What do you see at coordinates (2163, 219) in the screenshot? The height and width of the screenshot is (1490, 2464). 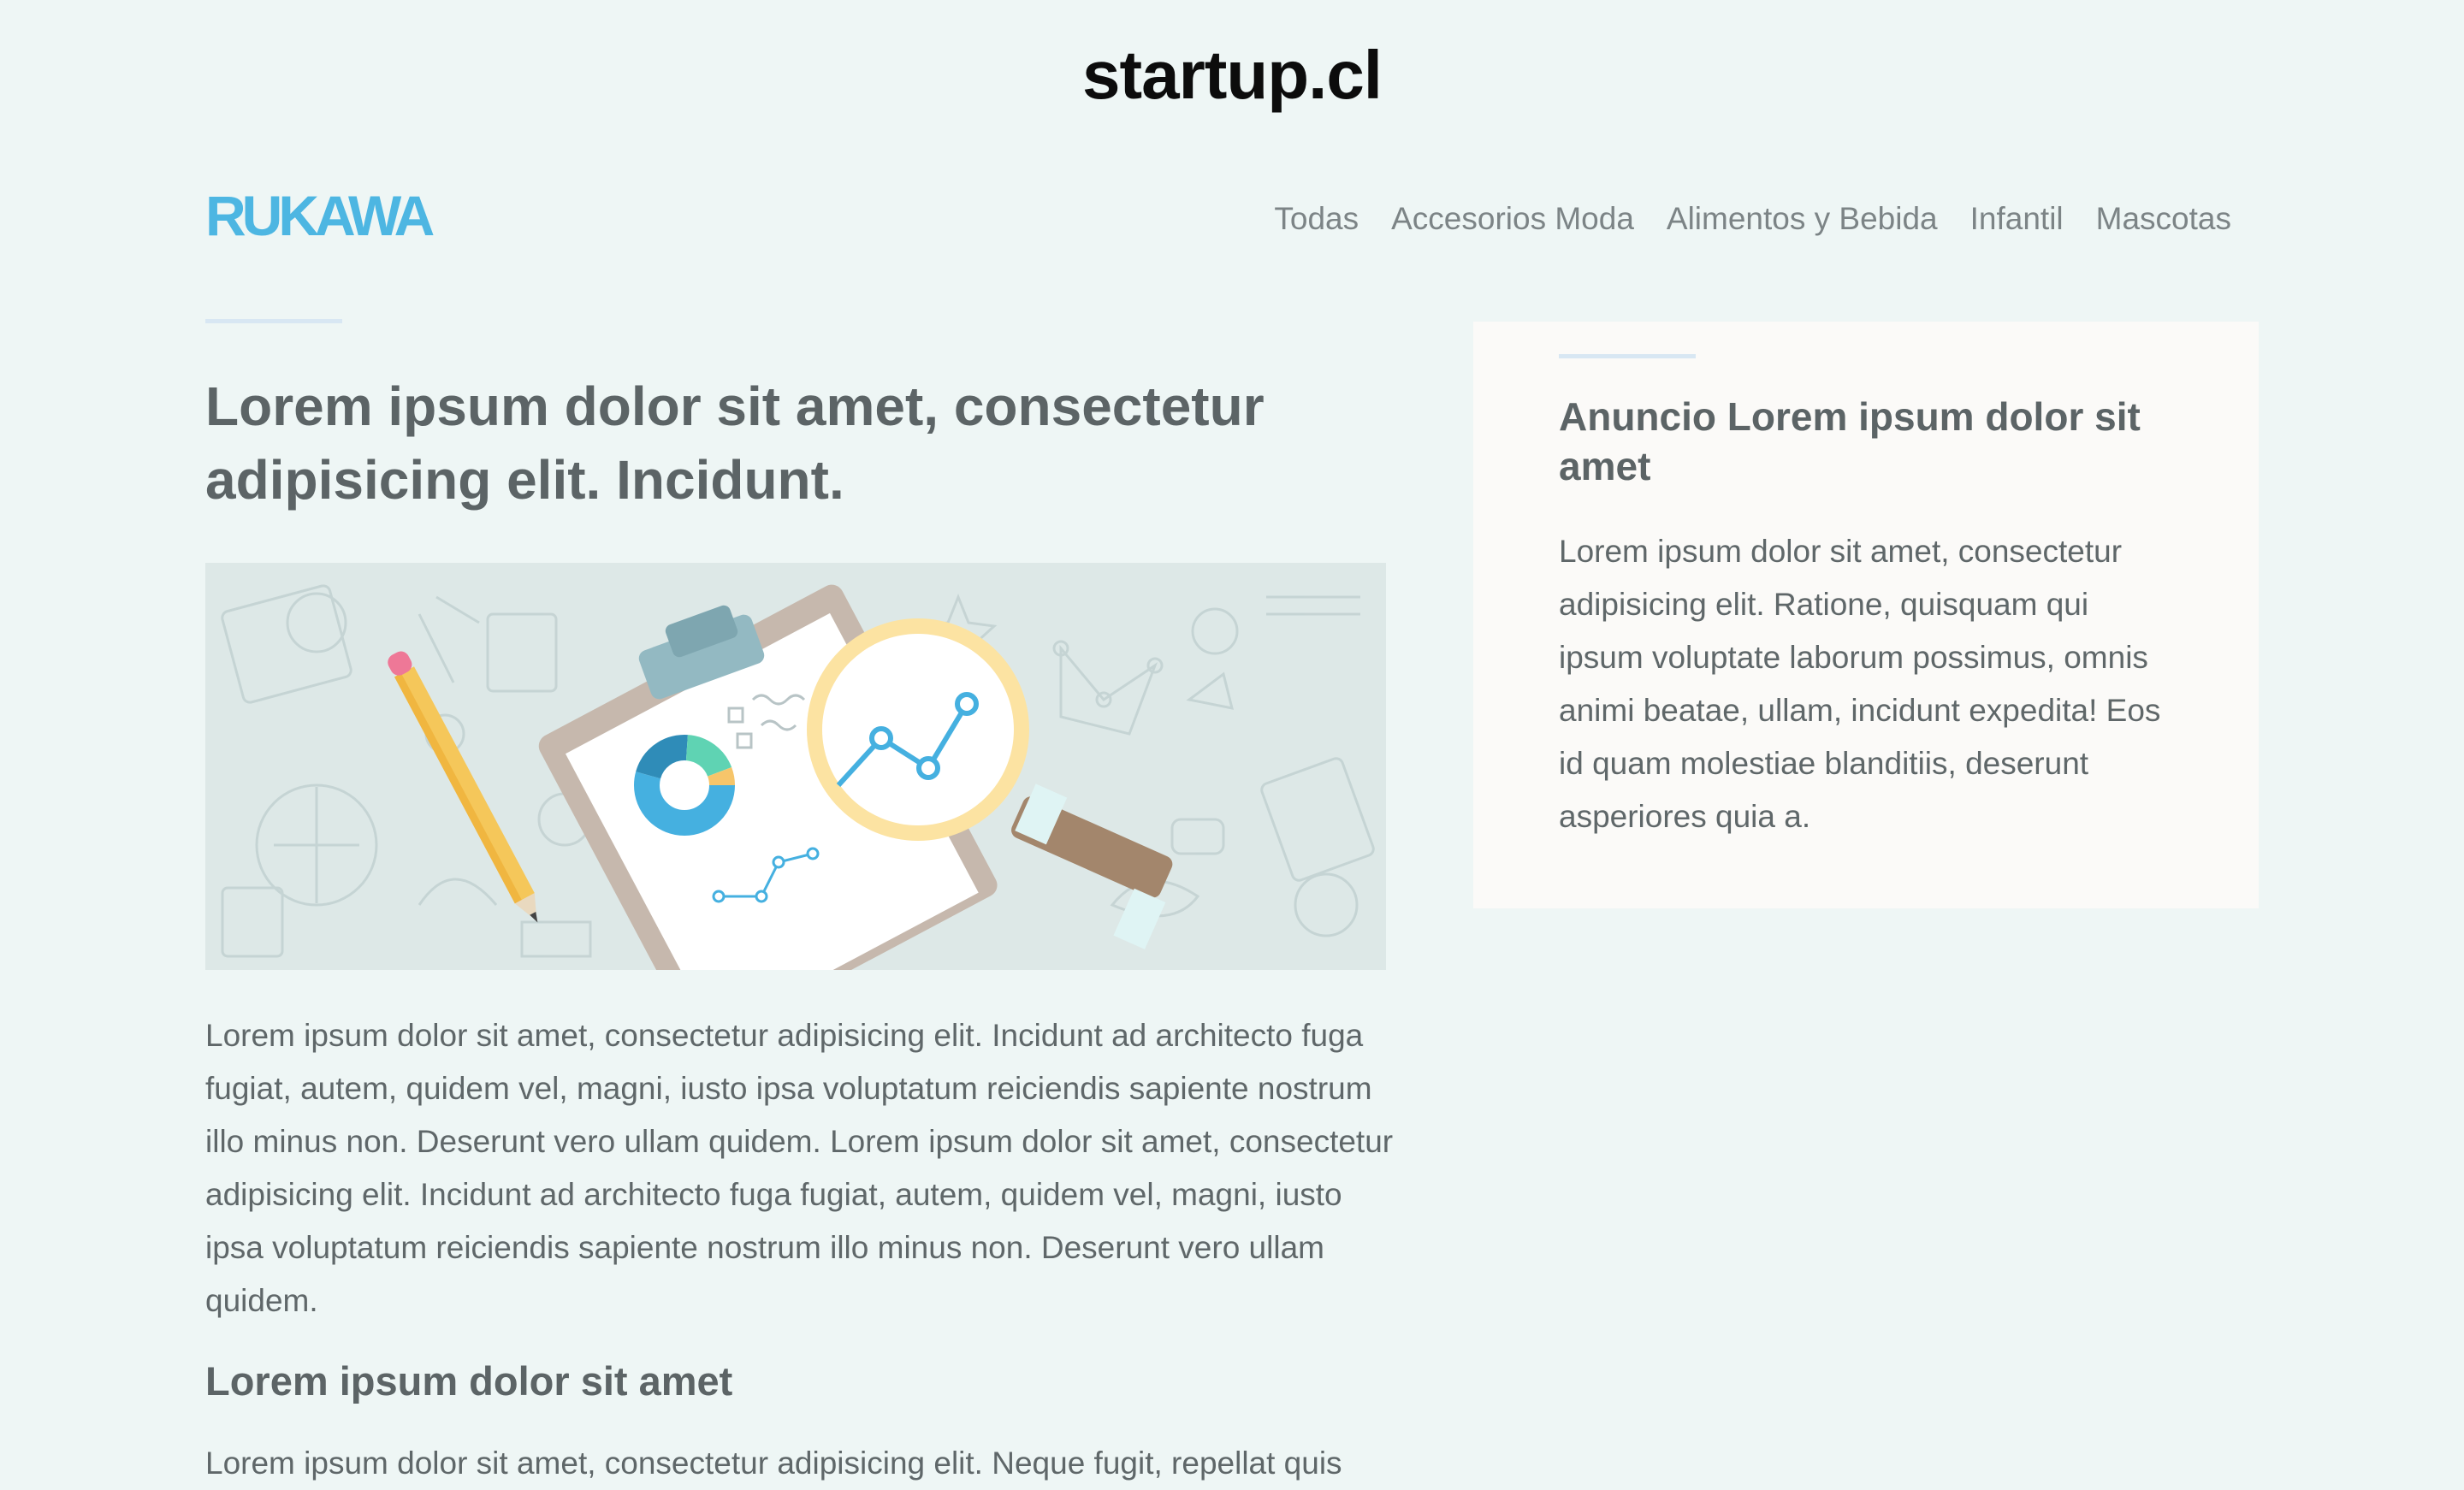 I see `nav-item-mascotas: Mascotas` at bounding box center [2163, 219].